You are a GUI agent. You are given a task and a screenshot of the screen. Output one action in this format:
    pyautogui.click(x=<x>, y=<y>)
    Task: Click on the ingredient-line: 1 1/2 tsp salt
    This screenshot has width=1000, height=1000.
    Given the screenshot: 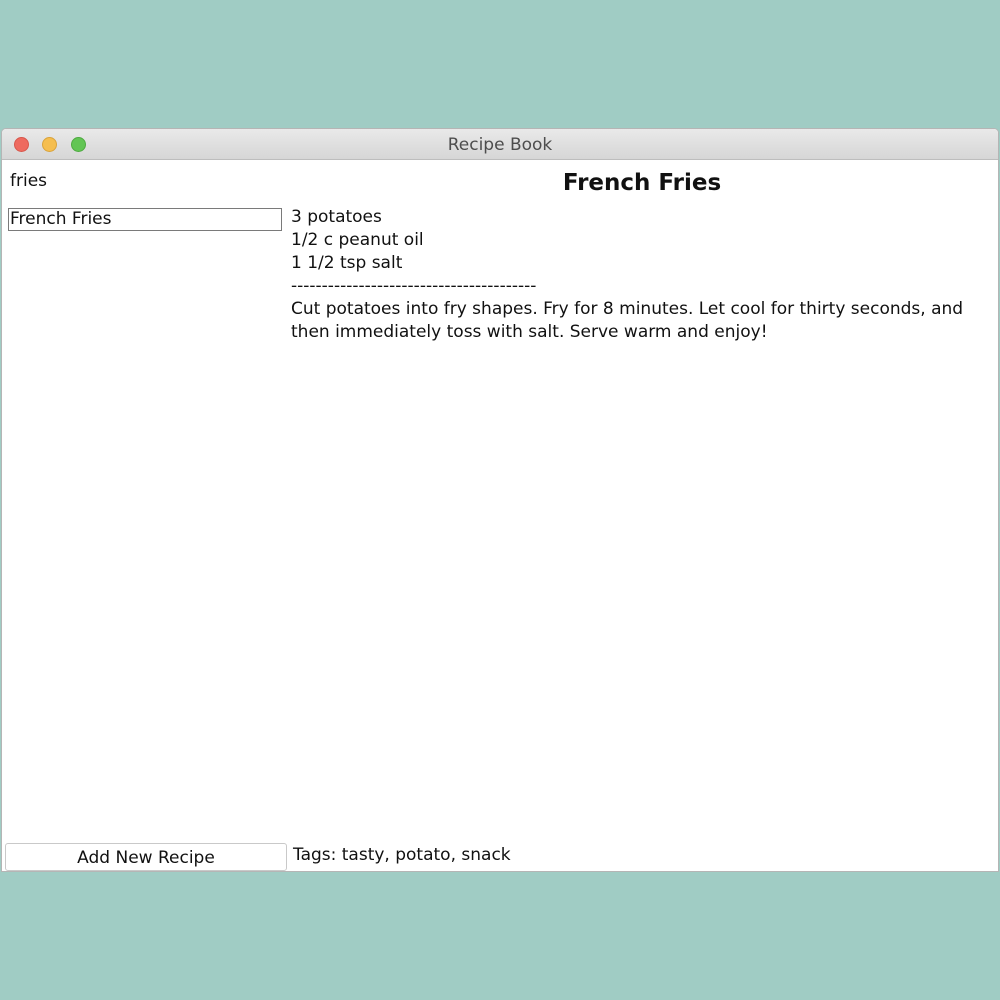 What is the action you would take?
    pyautogui.click(x=347, y=263)
    